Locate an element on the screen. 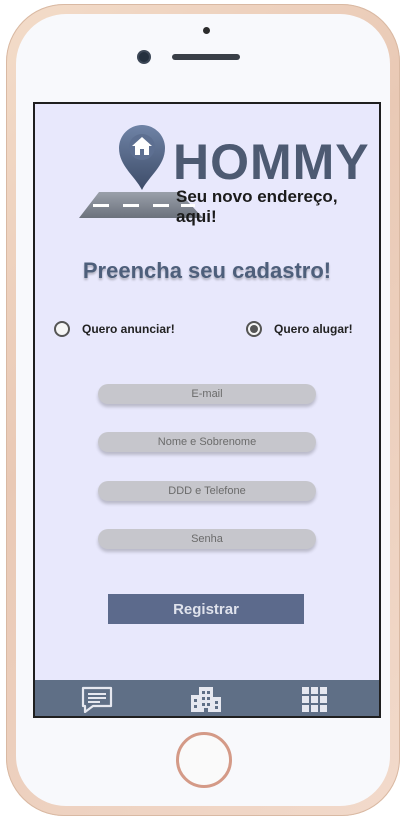 Image resolution: width=406 pixels, height=821 pixels. radio-quero-anunciar: Quero anunciar! is located at coordinates (114, 329).